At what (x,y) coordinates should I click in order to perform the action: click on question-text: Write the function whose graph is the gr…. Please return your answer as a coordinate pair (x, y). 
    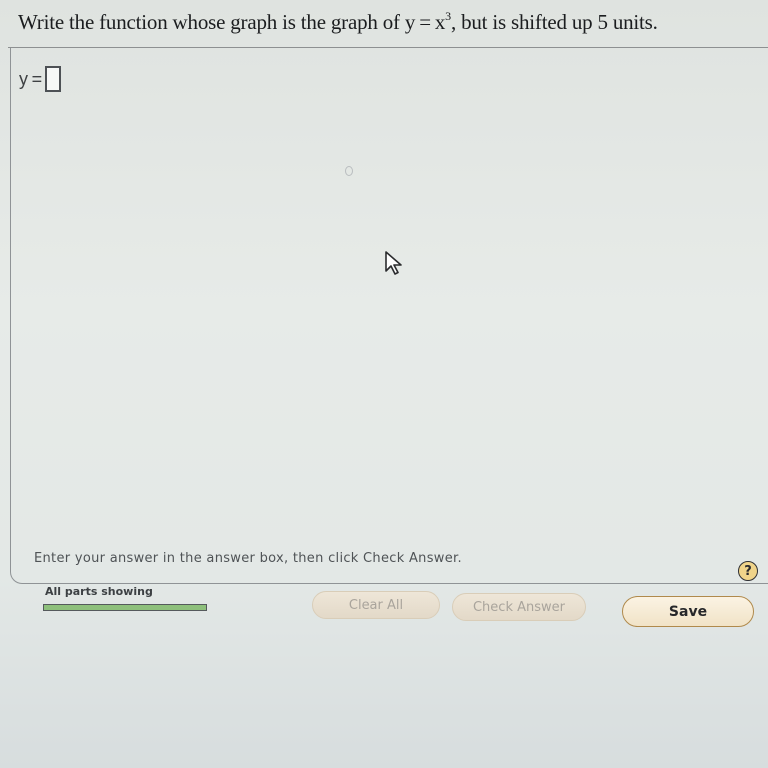
    Looking at the image, I should click on (384, 25).